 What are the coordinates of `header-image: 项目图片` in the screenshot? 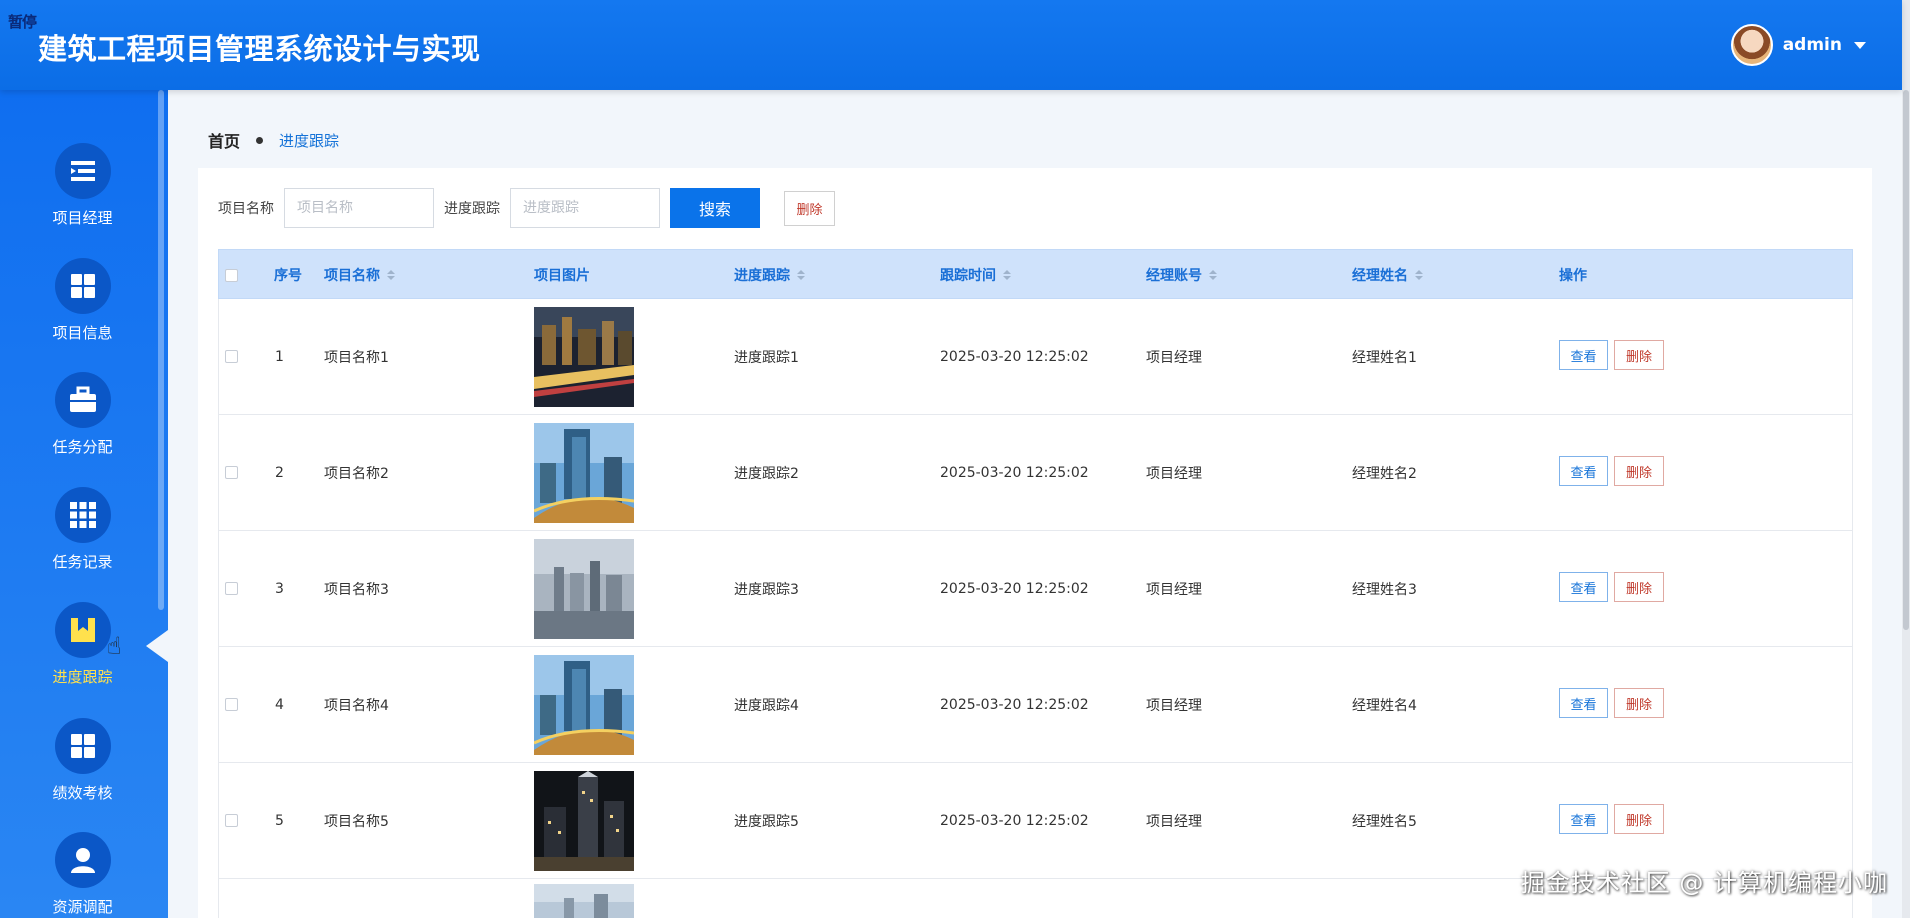 It's located at (562, 276).